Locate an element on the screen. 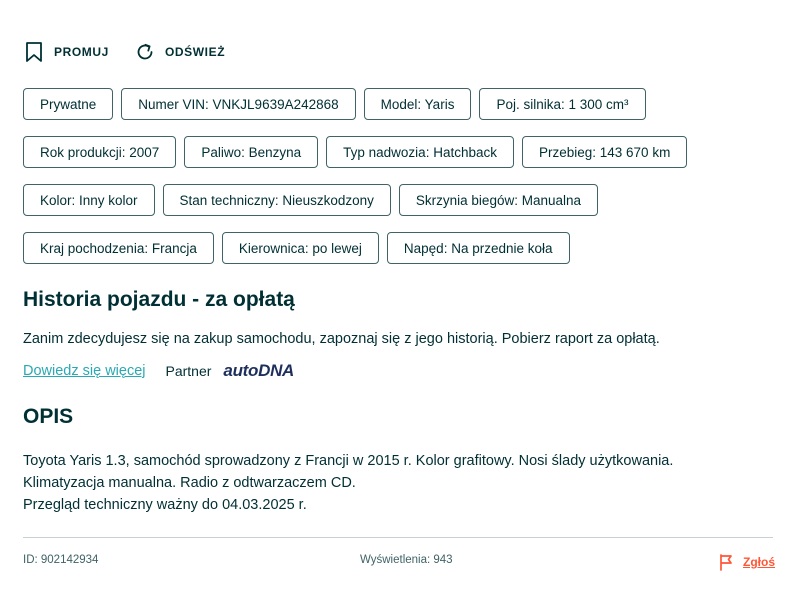  ad-actions: PROMUJ ODŚWIEŻ is located at coordinates (137, 52).